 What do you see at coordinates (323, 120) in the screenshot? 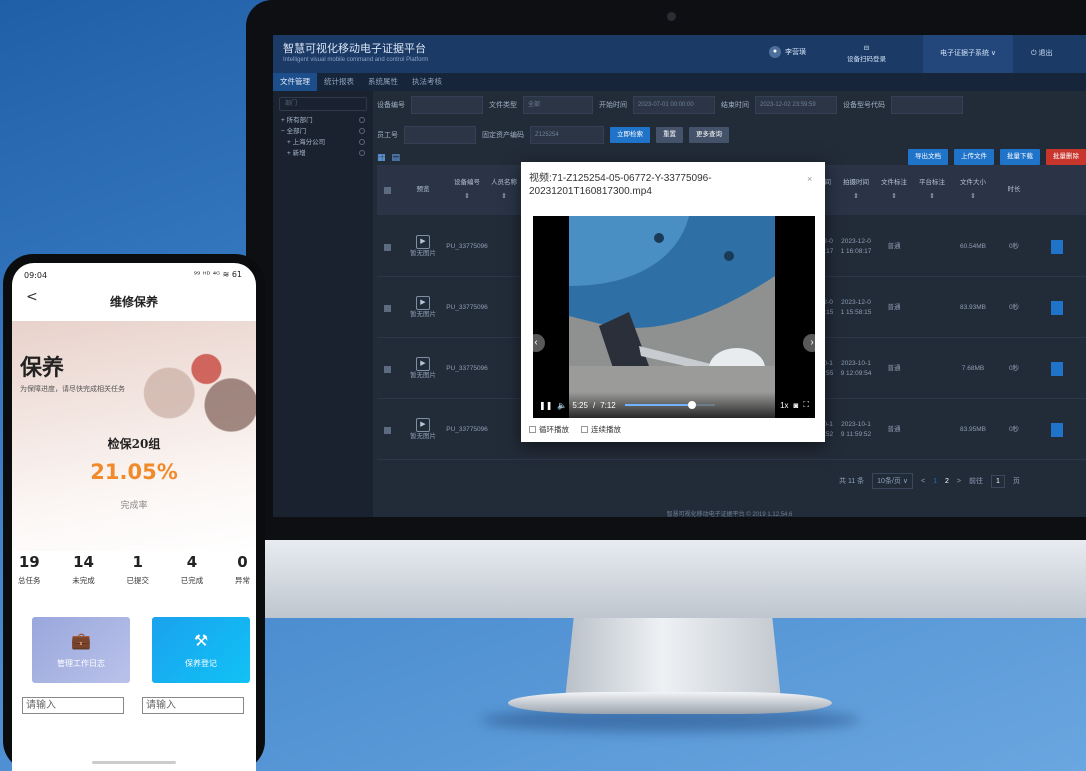
I see `tree-item: + 所有部门` at bounding box center [323, 120].